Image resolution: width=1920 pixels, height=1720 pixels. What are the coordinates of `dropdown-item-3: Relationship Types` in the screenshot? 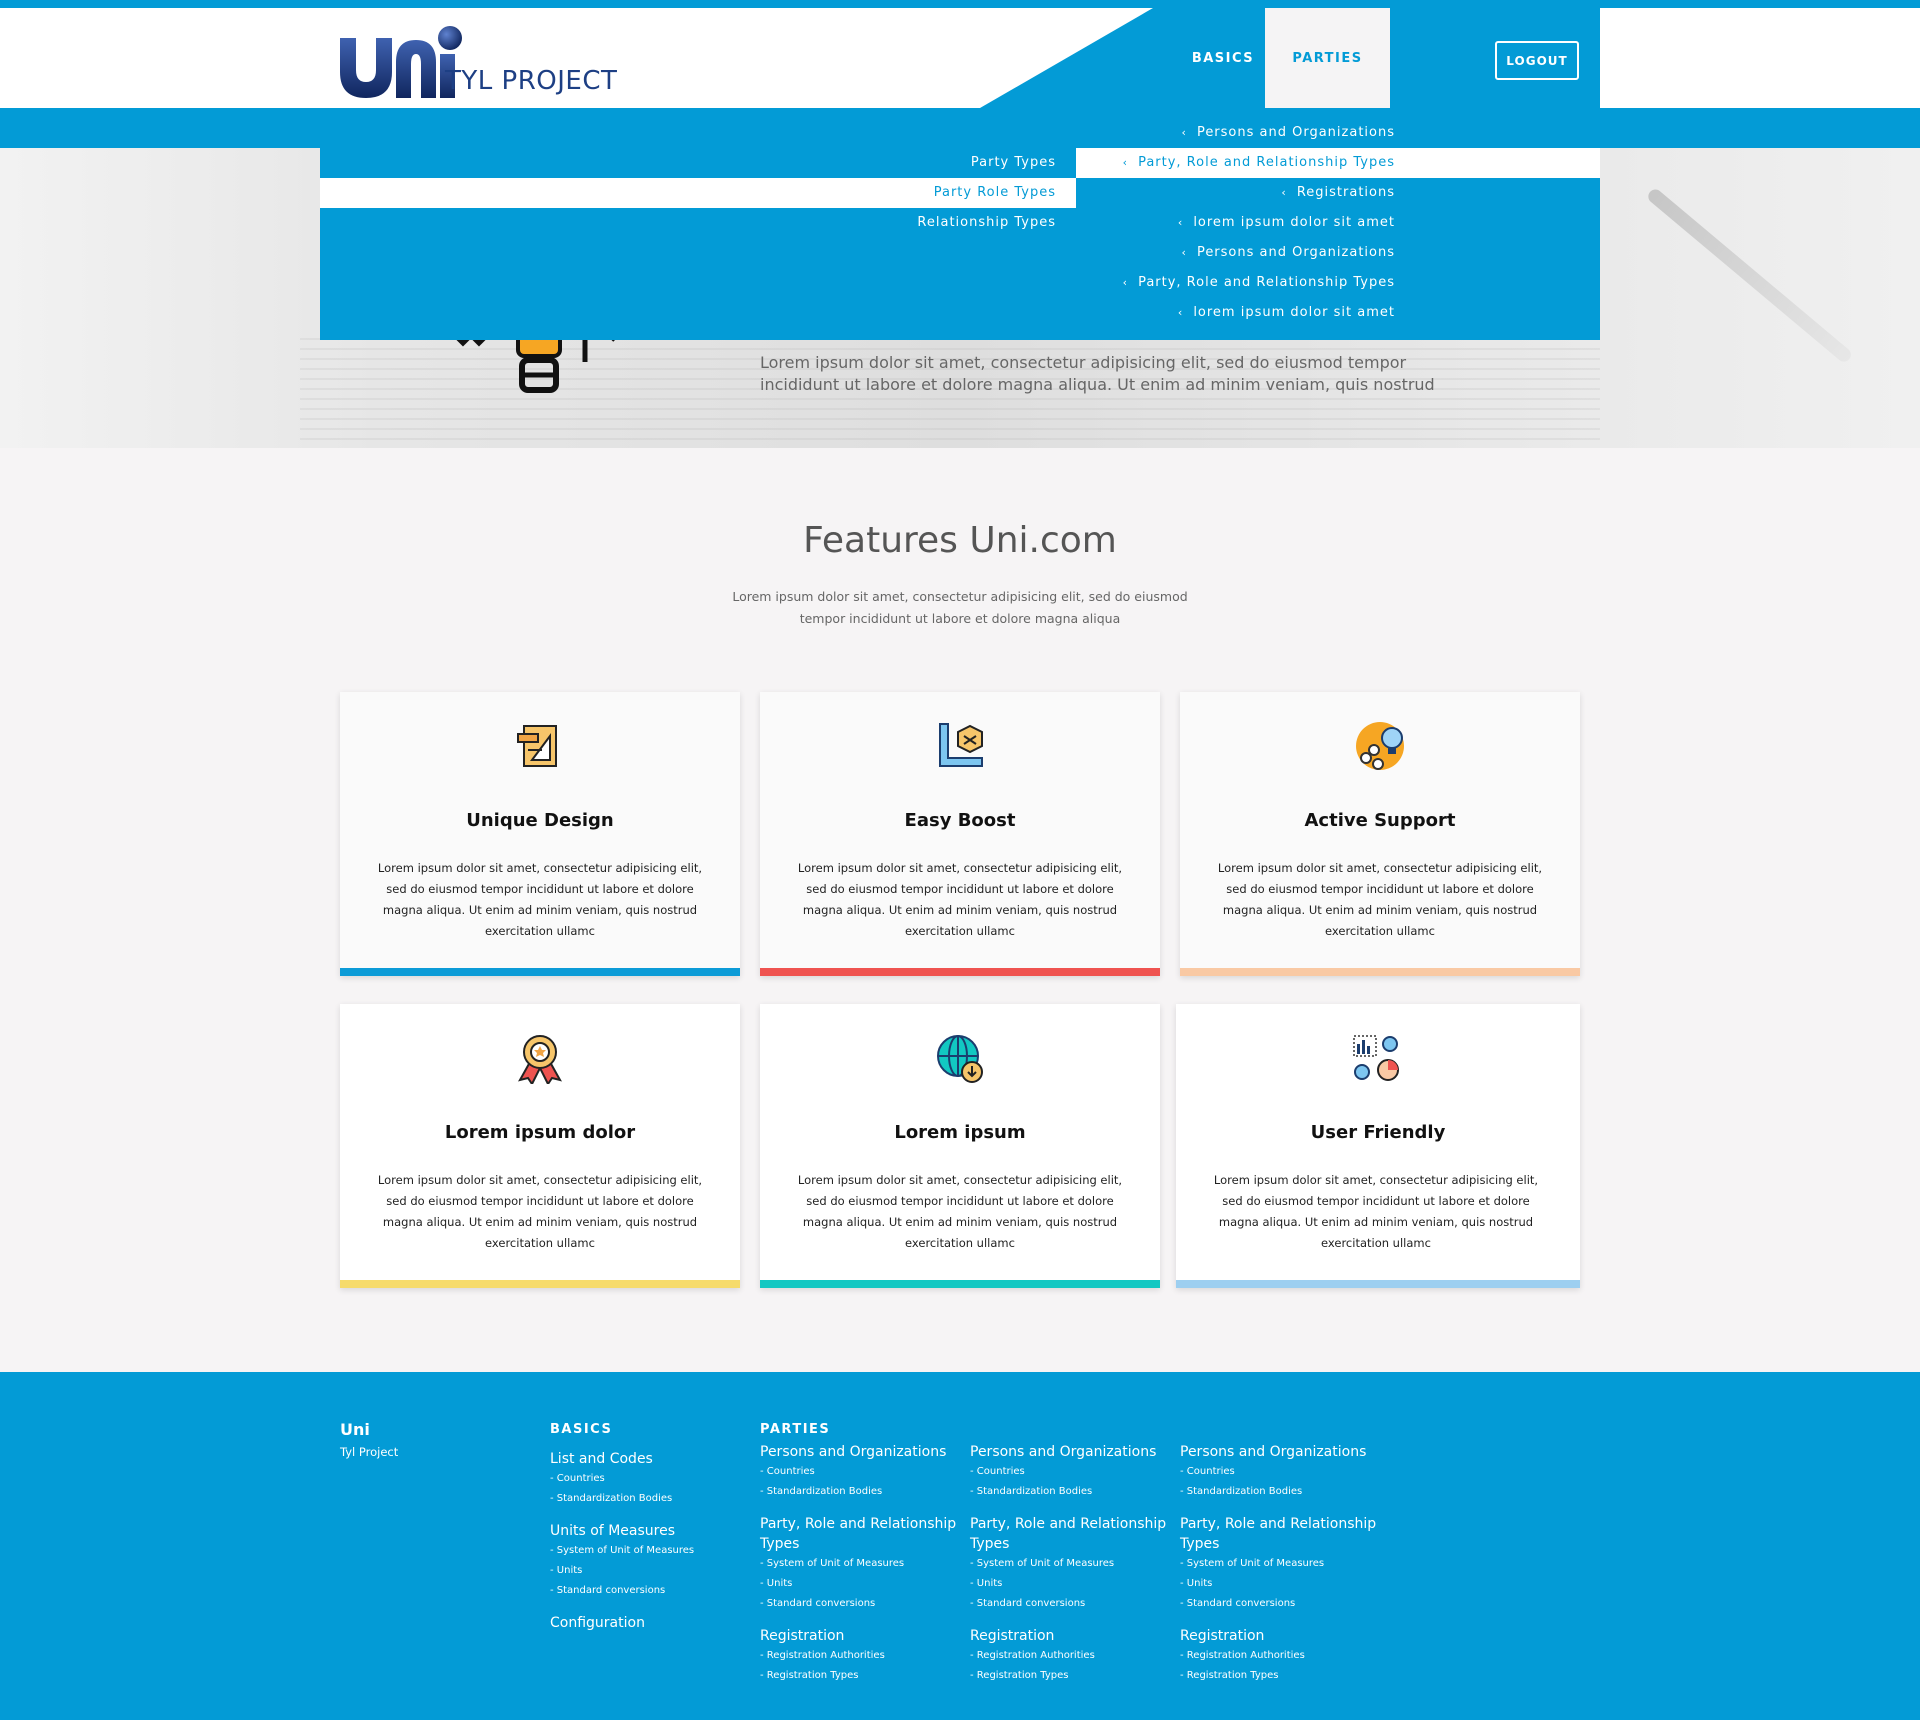 It's located at (698, 223).